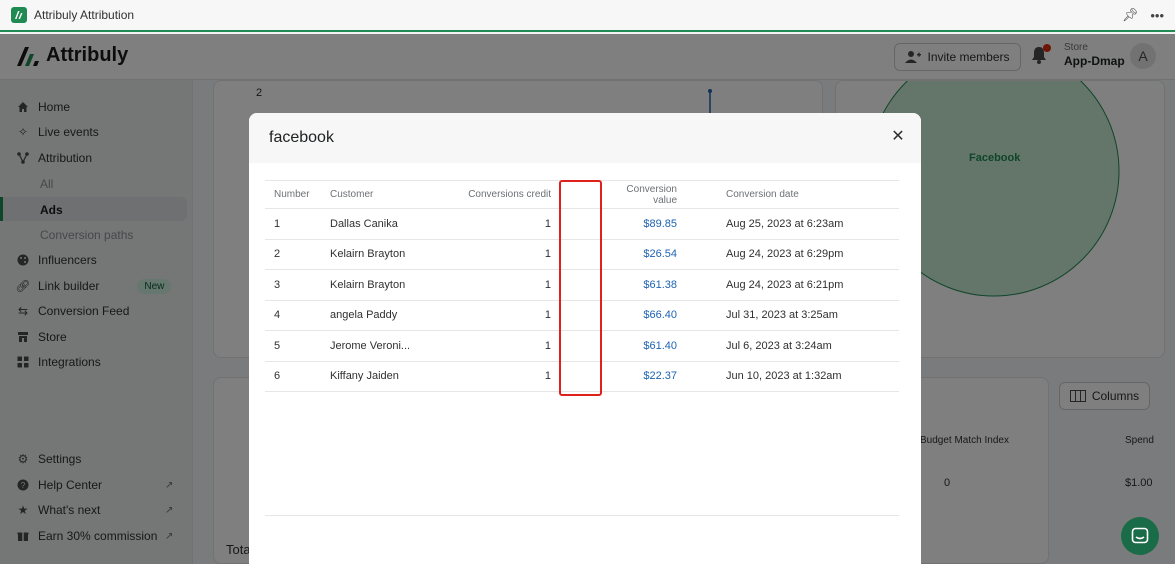 The width and height of the screenshot is (1175, 564). I want to click on cell-number: 4, so click(277, 315).